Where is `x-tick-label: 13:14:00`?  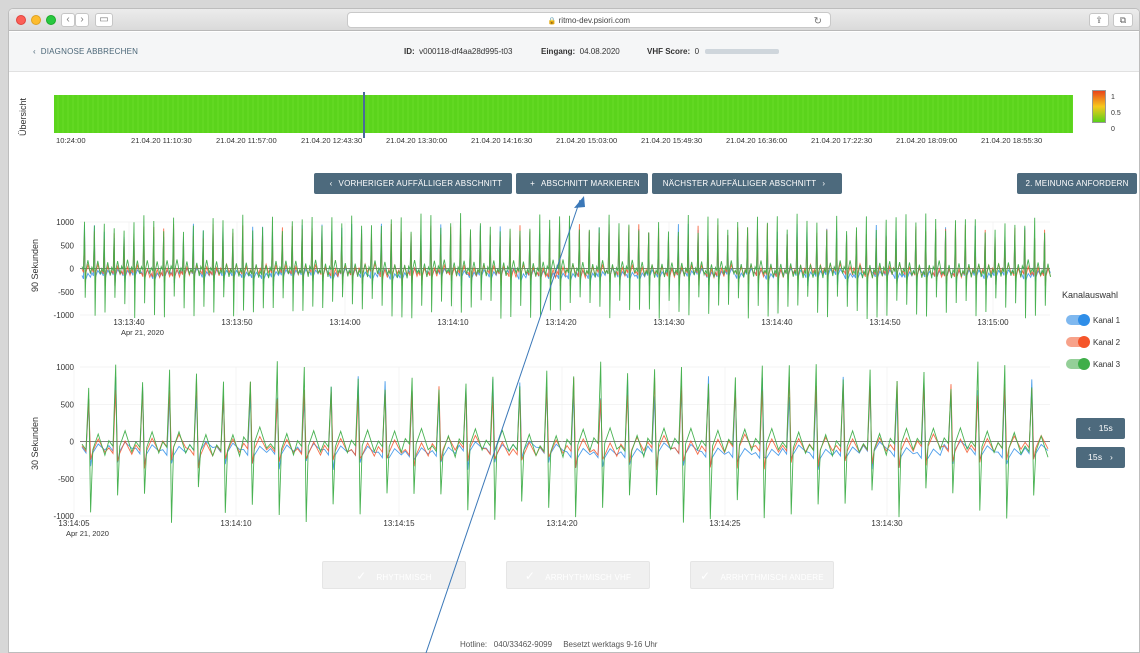
x-tick-label: 13:14:00 is located at coordinates (345, 322).